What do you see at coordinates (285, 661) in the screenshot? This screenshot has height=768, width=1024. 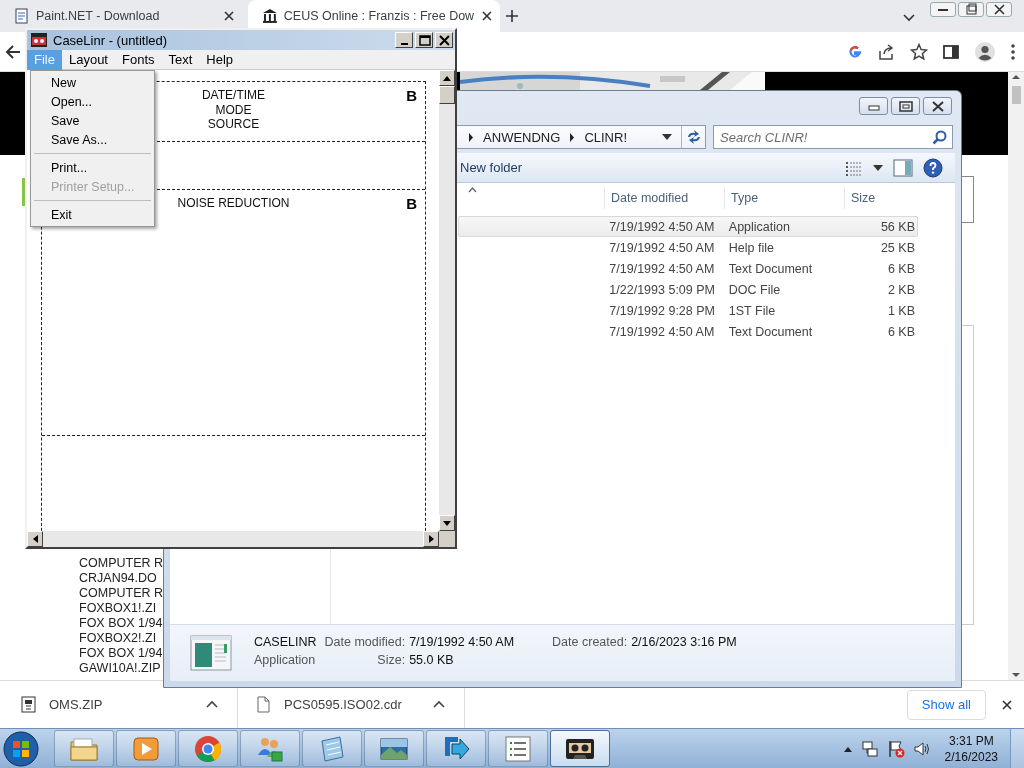 I see `file-type: Application` at bounding box center [285, 661].